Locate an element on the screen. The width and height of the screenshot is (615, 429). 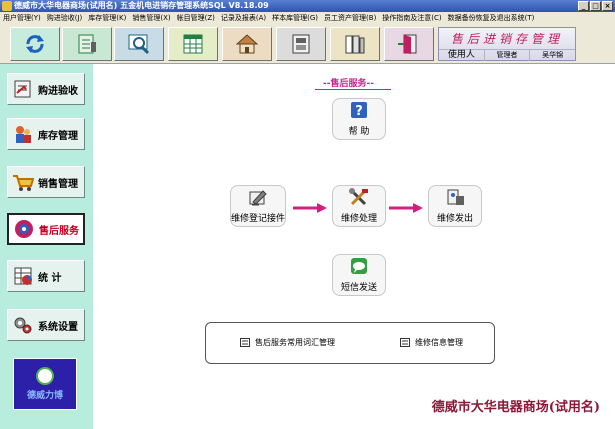
statistics-icon is located at coordinates (23, 276).